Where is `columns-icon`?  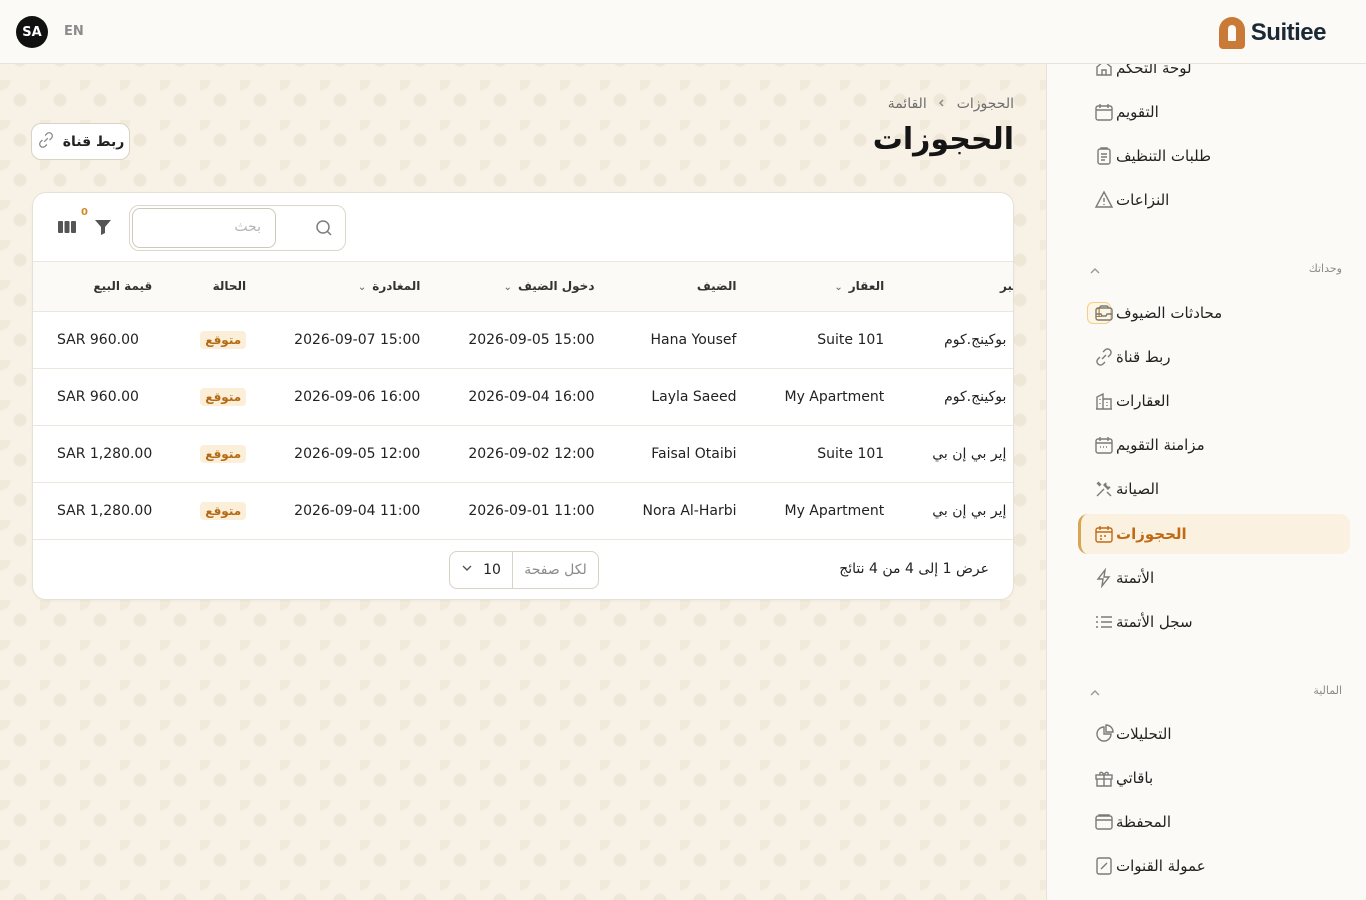
columns-icon is located at coordinates (67, 227).